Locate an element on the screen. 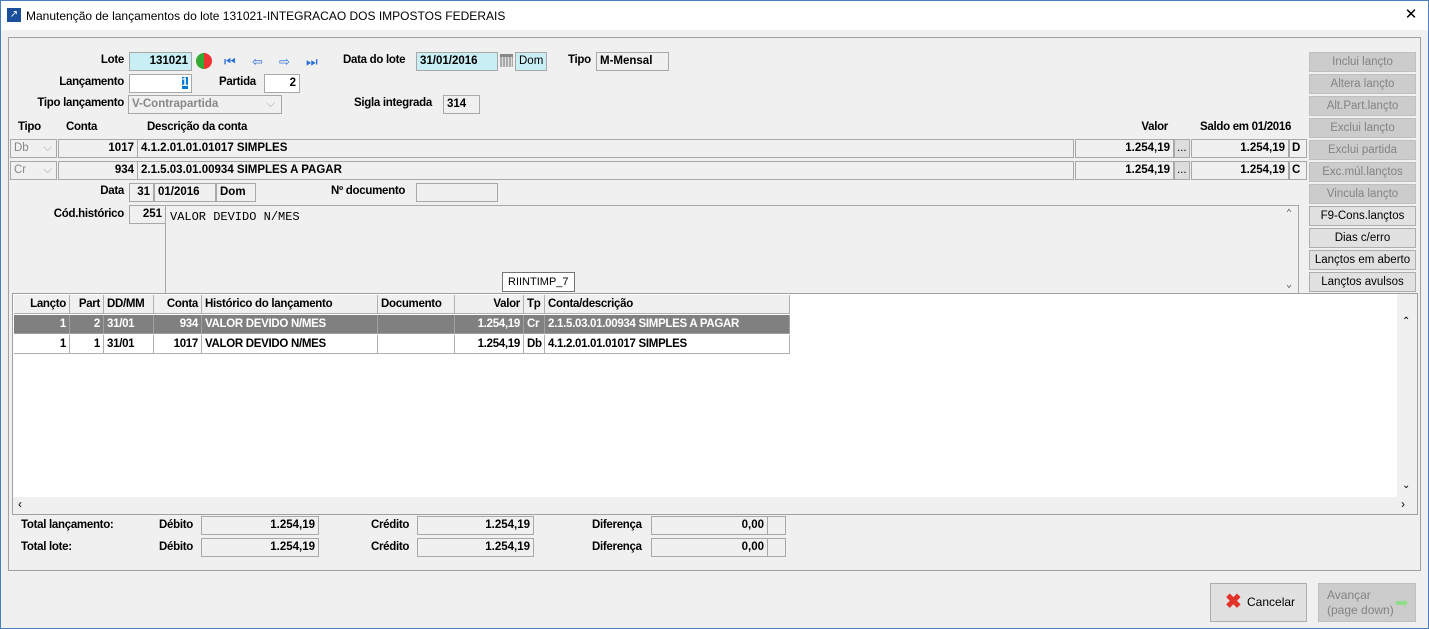 Image resolution: width=1429 pixels, height=629 pixels. previous-record-icon: ⇦ is located at coordinates (257, 62).